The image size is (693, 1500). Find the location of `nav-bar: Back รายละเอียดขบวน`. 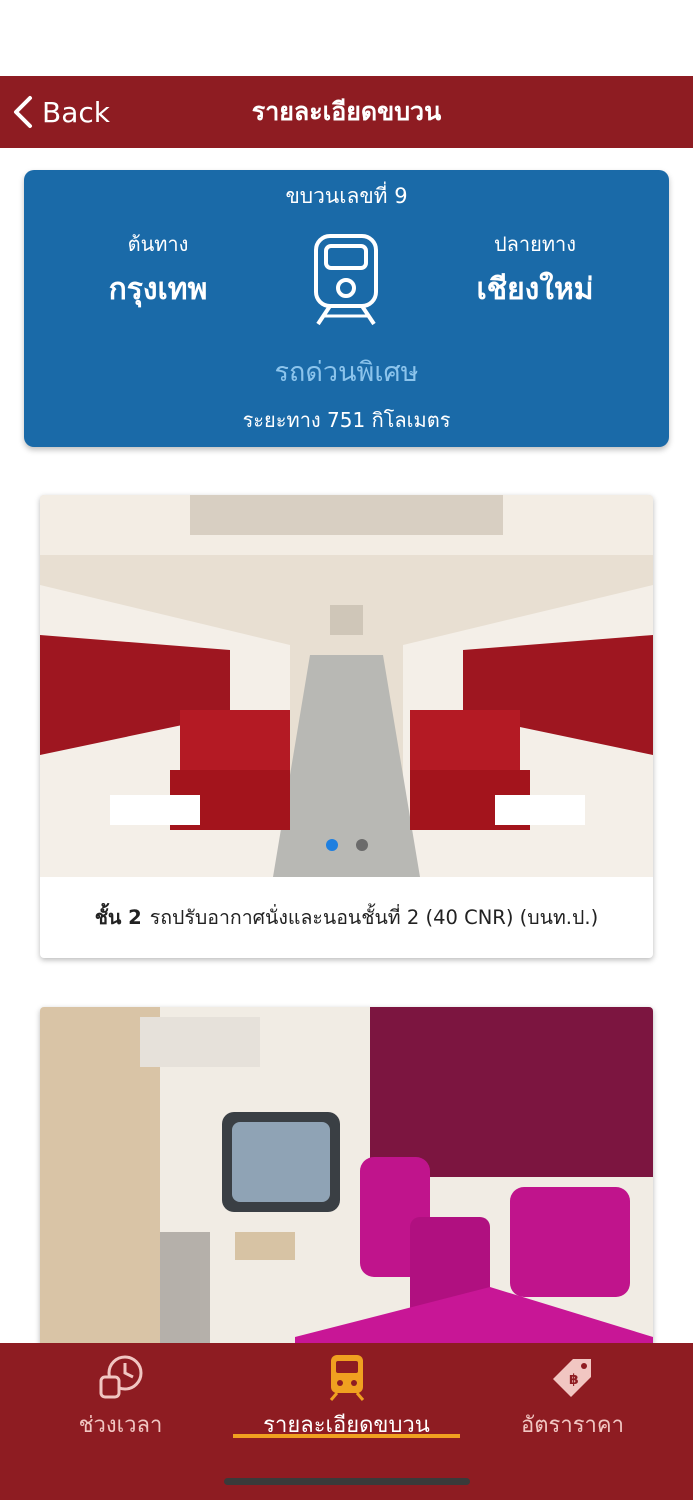

nav-bar: Back รายละเอียดขบวน is located at coordinates (346, 112).